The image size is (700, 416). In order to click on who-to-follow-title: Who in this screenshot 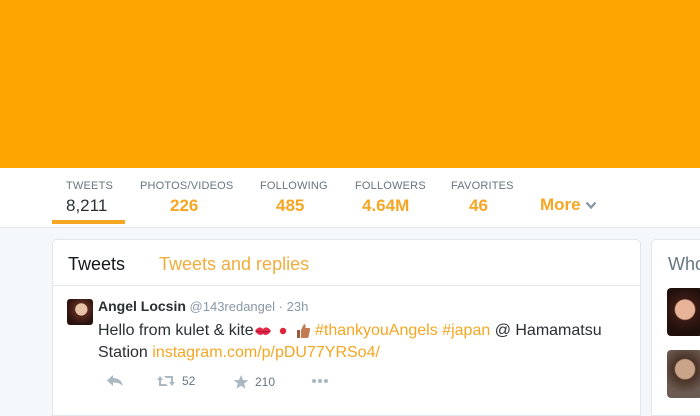, I will do `click(684, 264)`.